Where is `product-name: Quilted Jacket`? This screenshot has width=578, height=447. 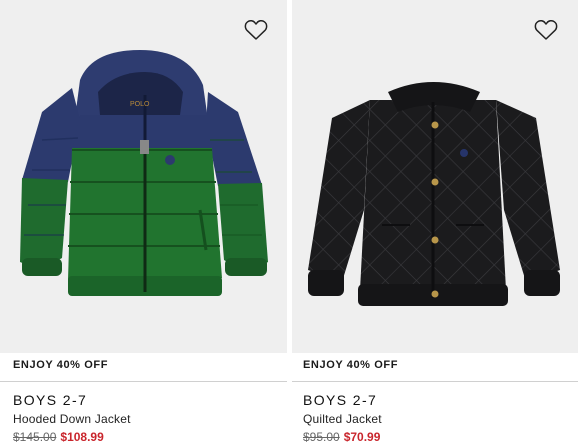
product-name: Quilted Jacket is located at coordinates (342, 419).